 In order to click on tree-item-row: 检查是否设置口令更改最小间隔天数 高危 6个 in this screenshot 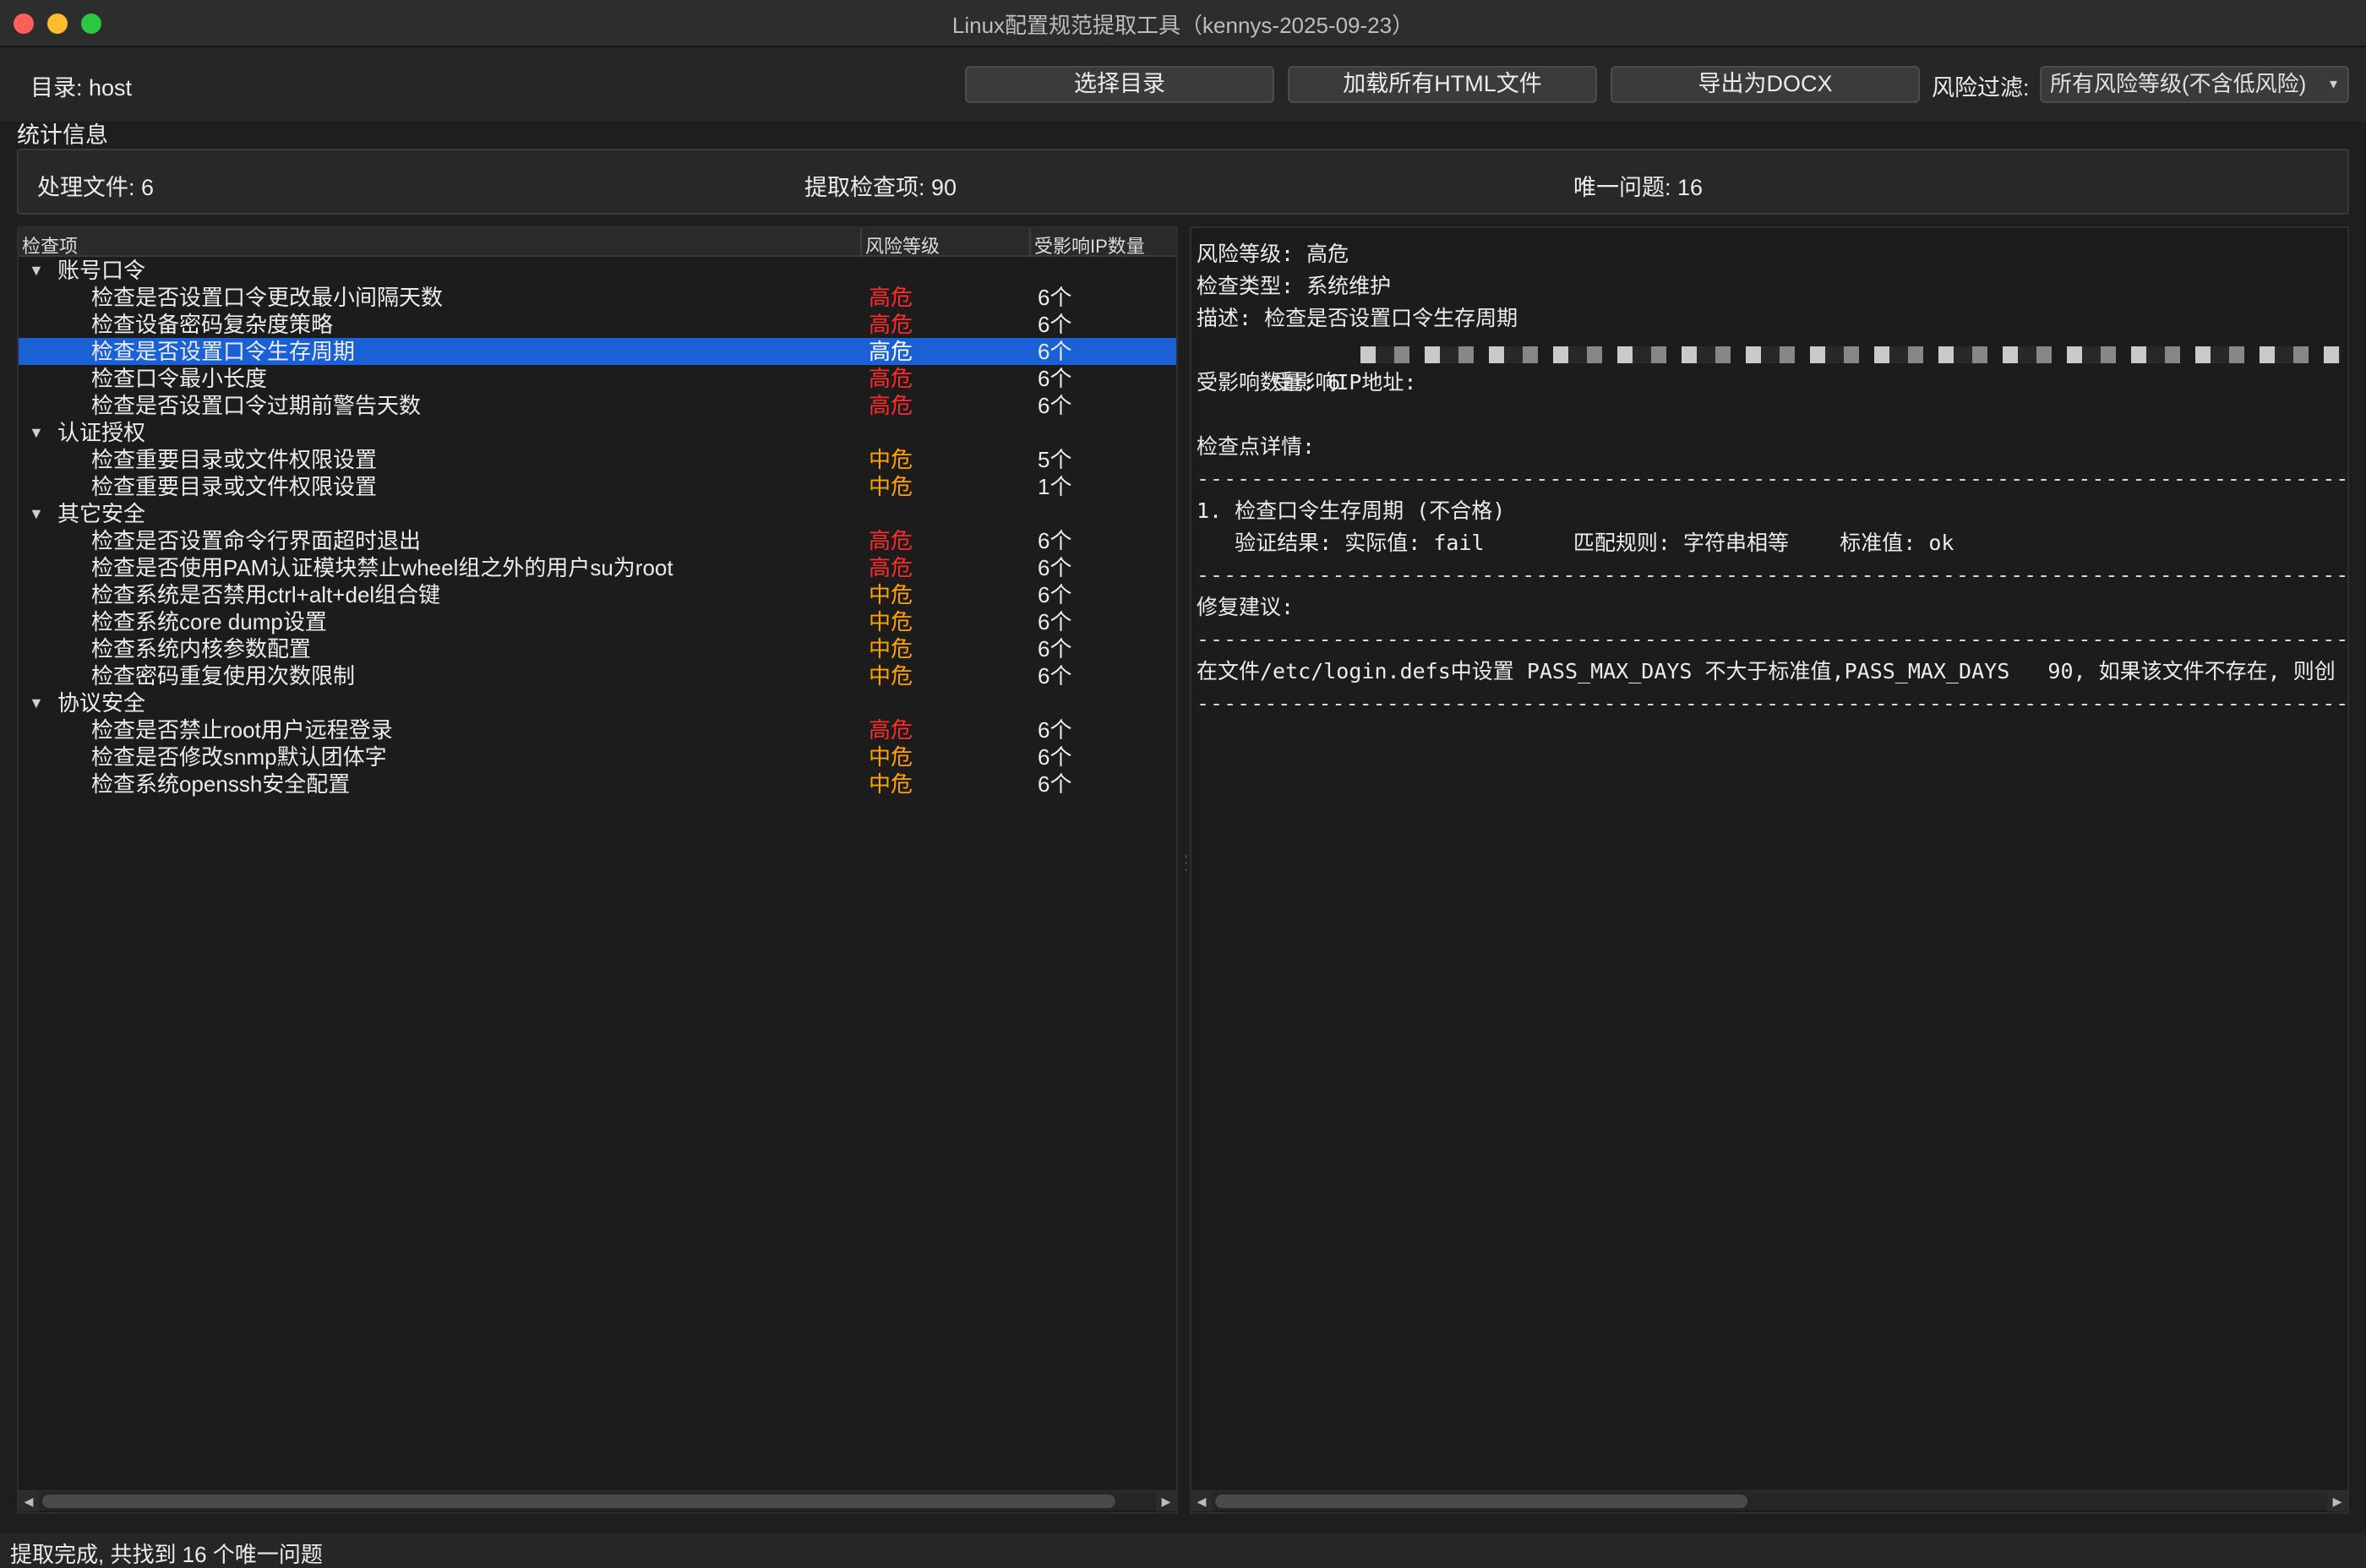, I will do `click(597, 297)`.